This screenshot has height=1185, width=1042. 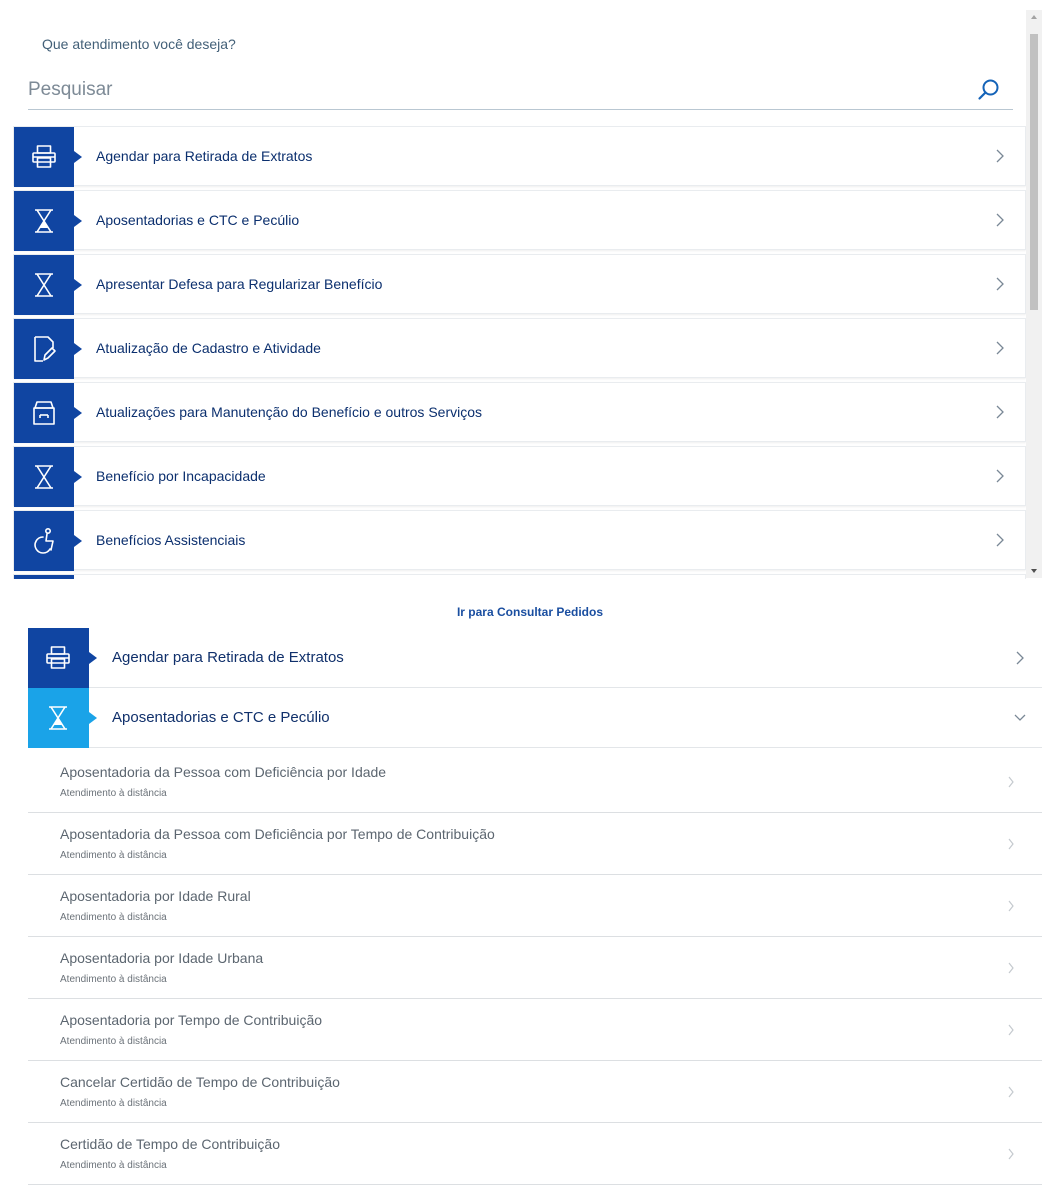 I want to click on service-title: Aposentadoria por Idade Urbana, so click(x=162, y=958).